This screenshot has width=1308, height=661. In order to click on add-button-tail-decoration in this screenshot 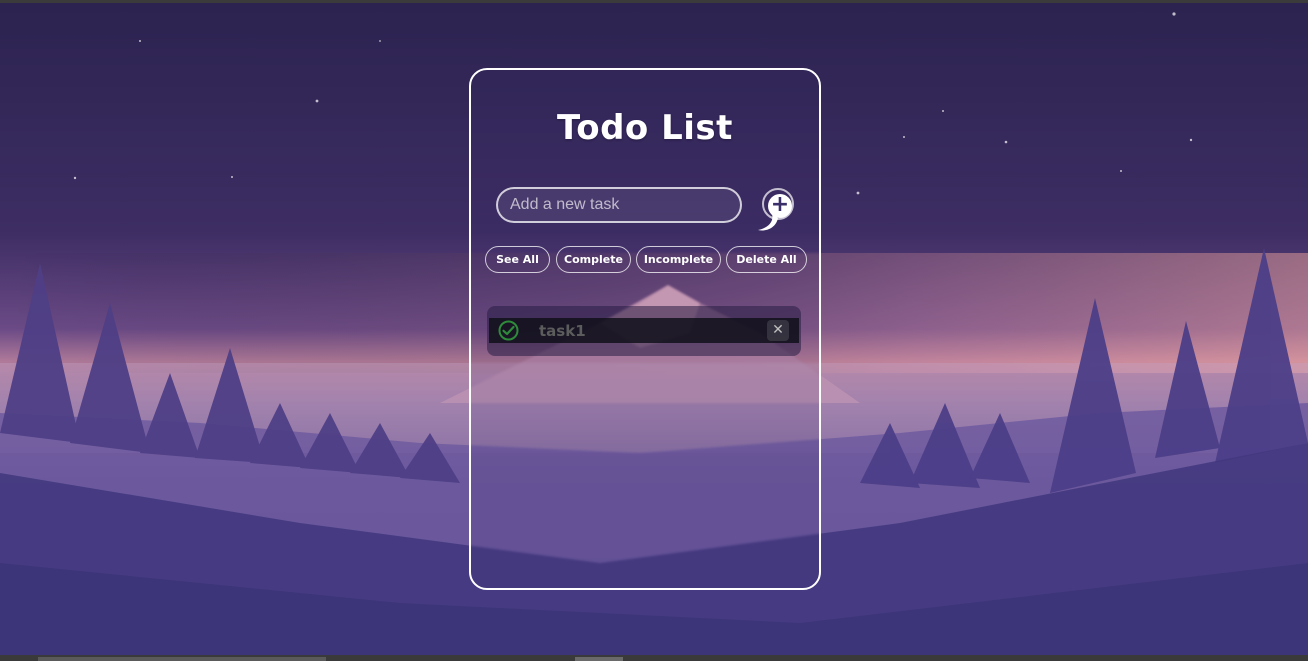, I will do `click(768, 222)`.